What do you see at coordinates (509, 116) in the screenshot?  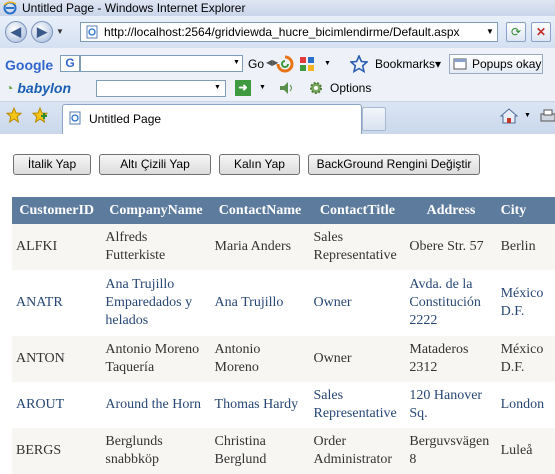 I see `home-icon` at bounding box center [509, 116].